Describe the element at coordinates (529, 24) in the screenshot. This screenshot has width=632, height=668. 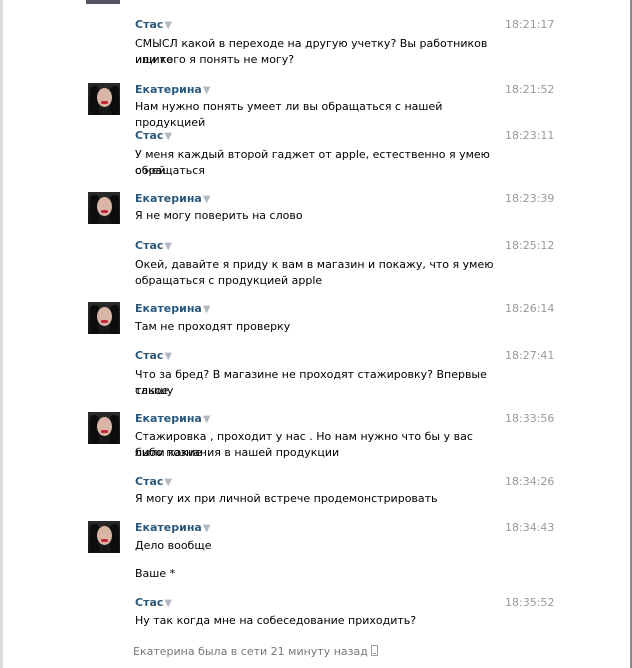
I see `message-time: 18:21:17` at that location.